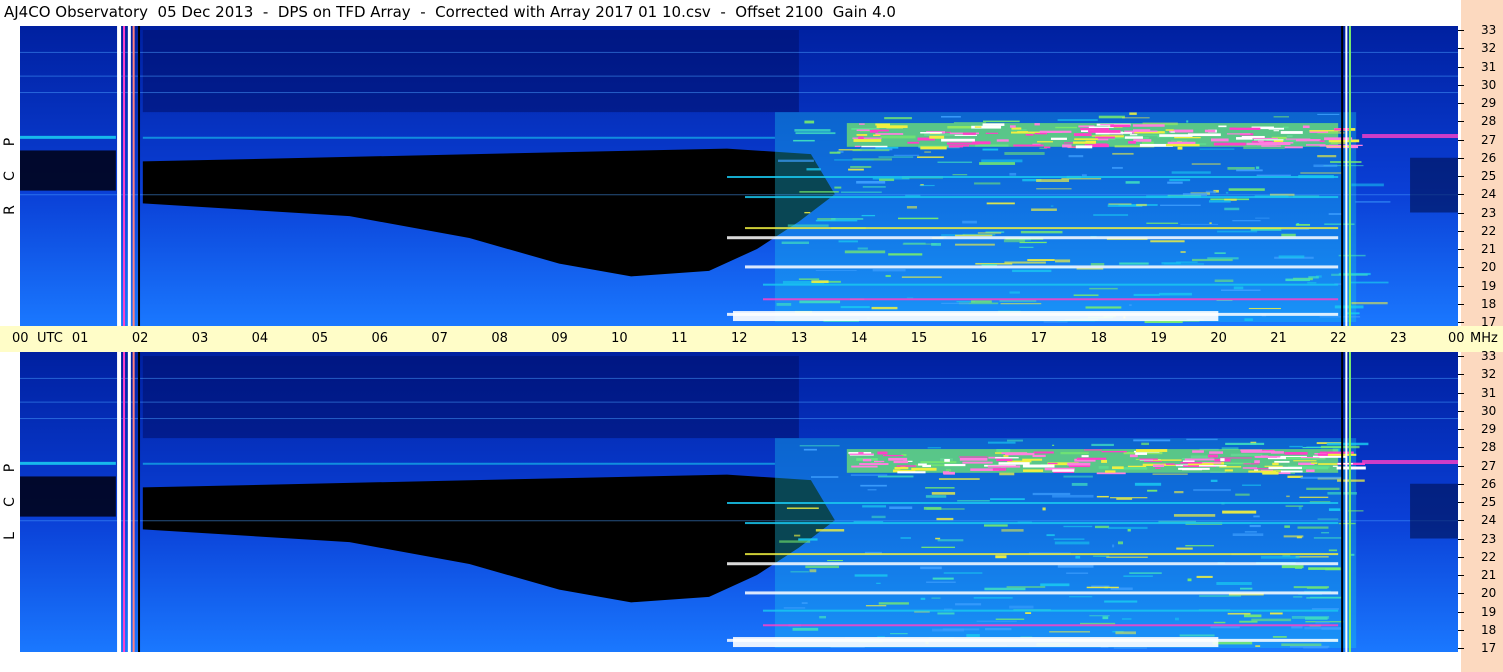 Image resolution: width=1503 pixels, height=672 pixels. I want to click on utc-tick-label: 19, so click(1158, 338).